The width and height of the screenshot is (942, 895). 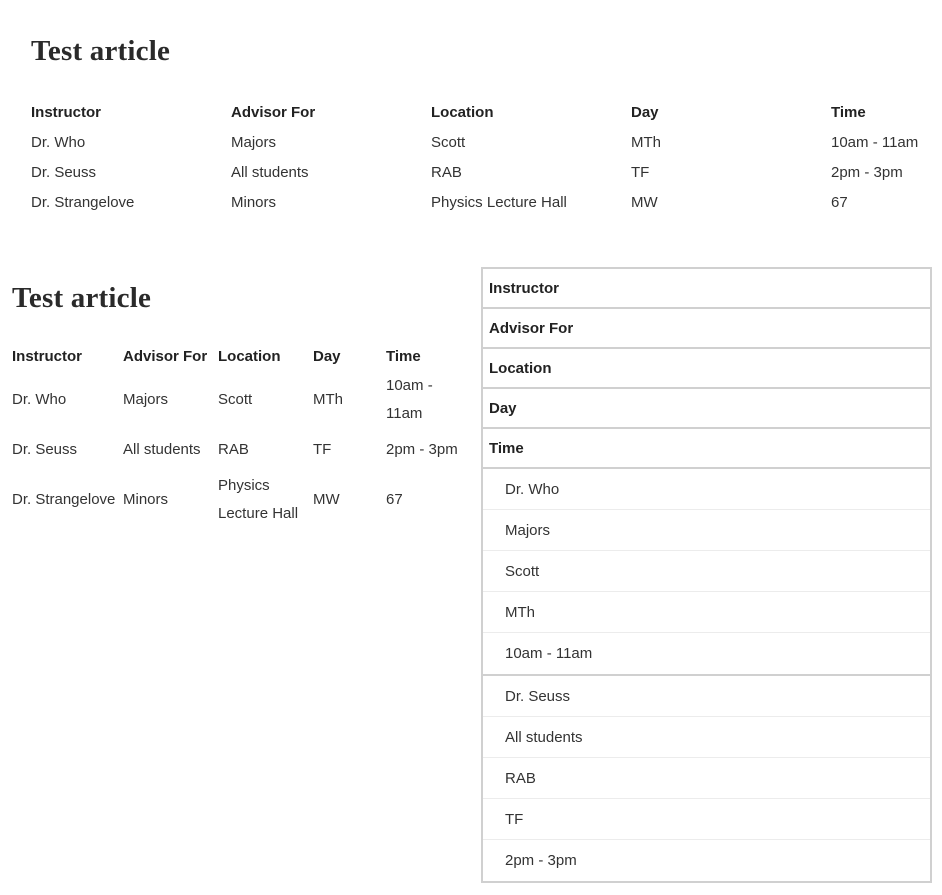 I want to click on stacked-header-day: Day, so click(x=706, y=408).